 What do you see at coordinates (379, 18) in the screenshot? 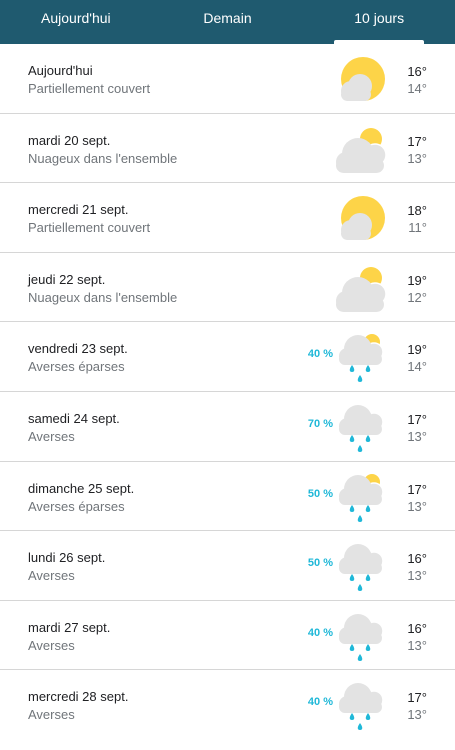
I see `tab-10-days-label: 10 jours` at bounding box center [379, 18].